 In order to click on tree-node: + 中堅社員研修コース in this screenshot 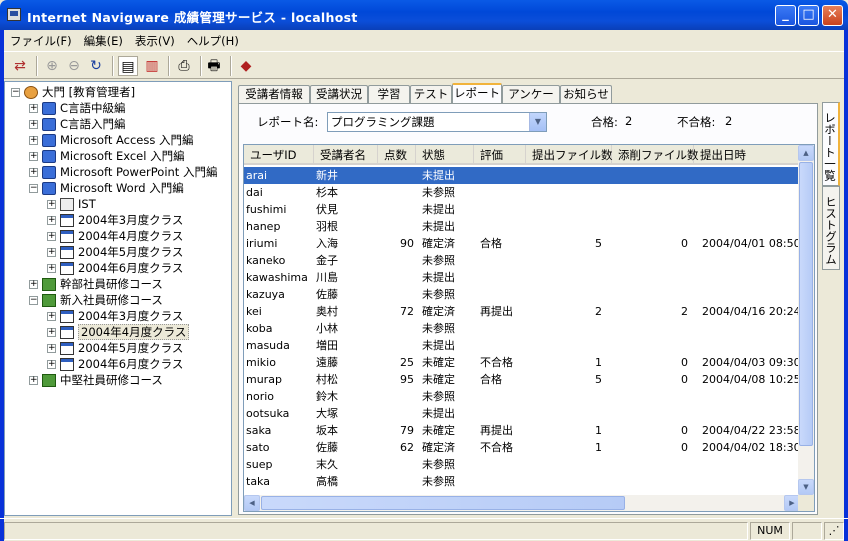, I will do `click(96, 380)`.